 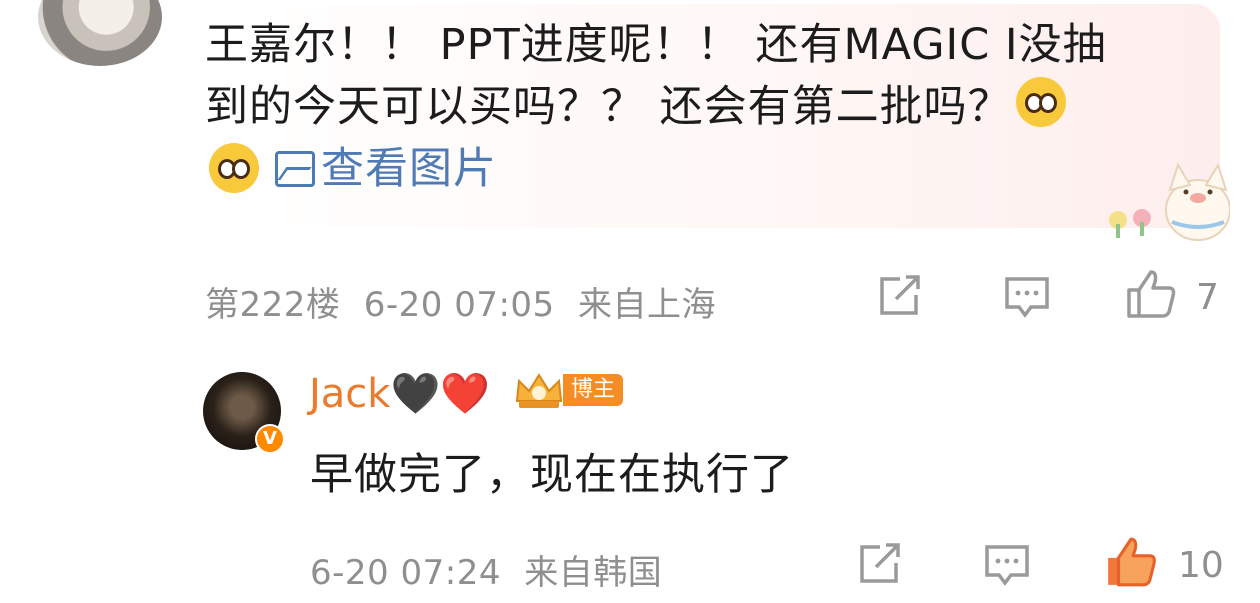 What do you see at coordinates (608, 107) in the screenshot?
I see `comment-text-line2: 到的今天可以买吗？？ 还会有第二批吗？` at bounding box center [608, 107].